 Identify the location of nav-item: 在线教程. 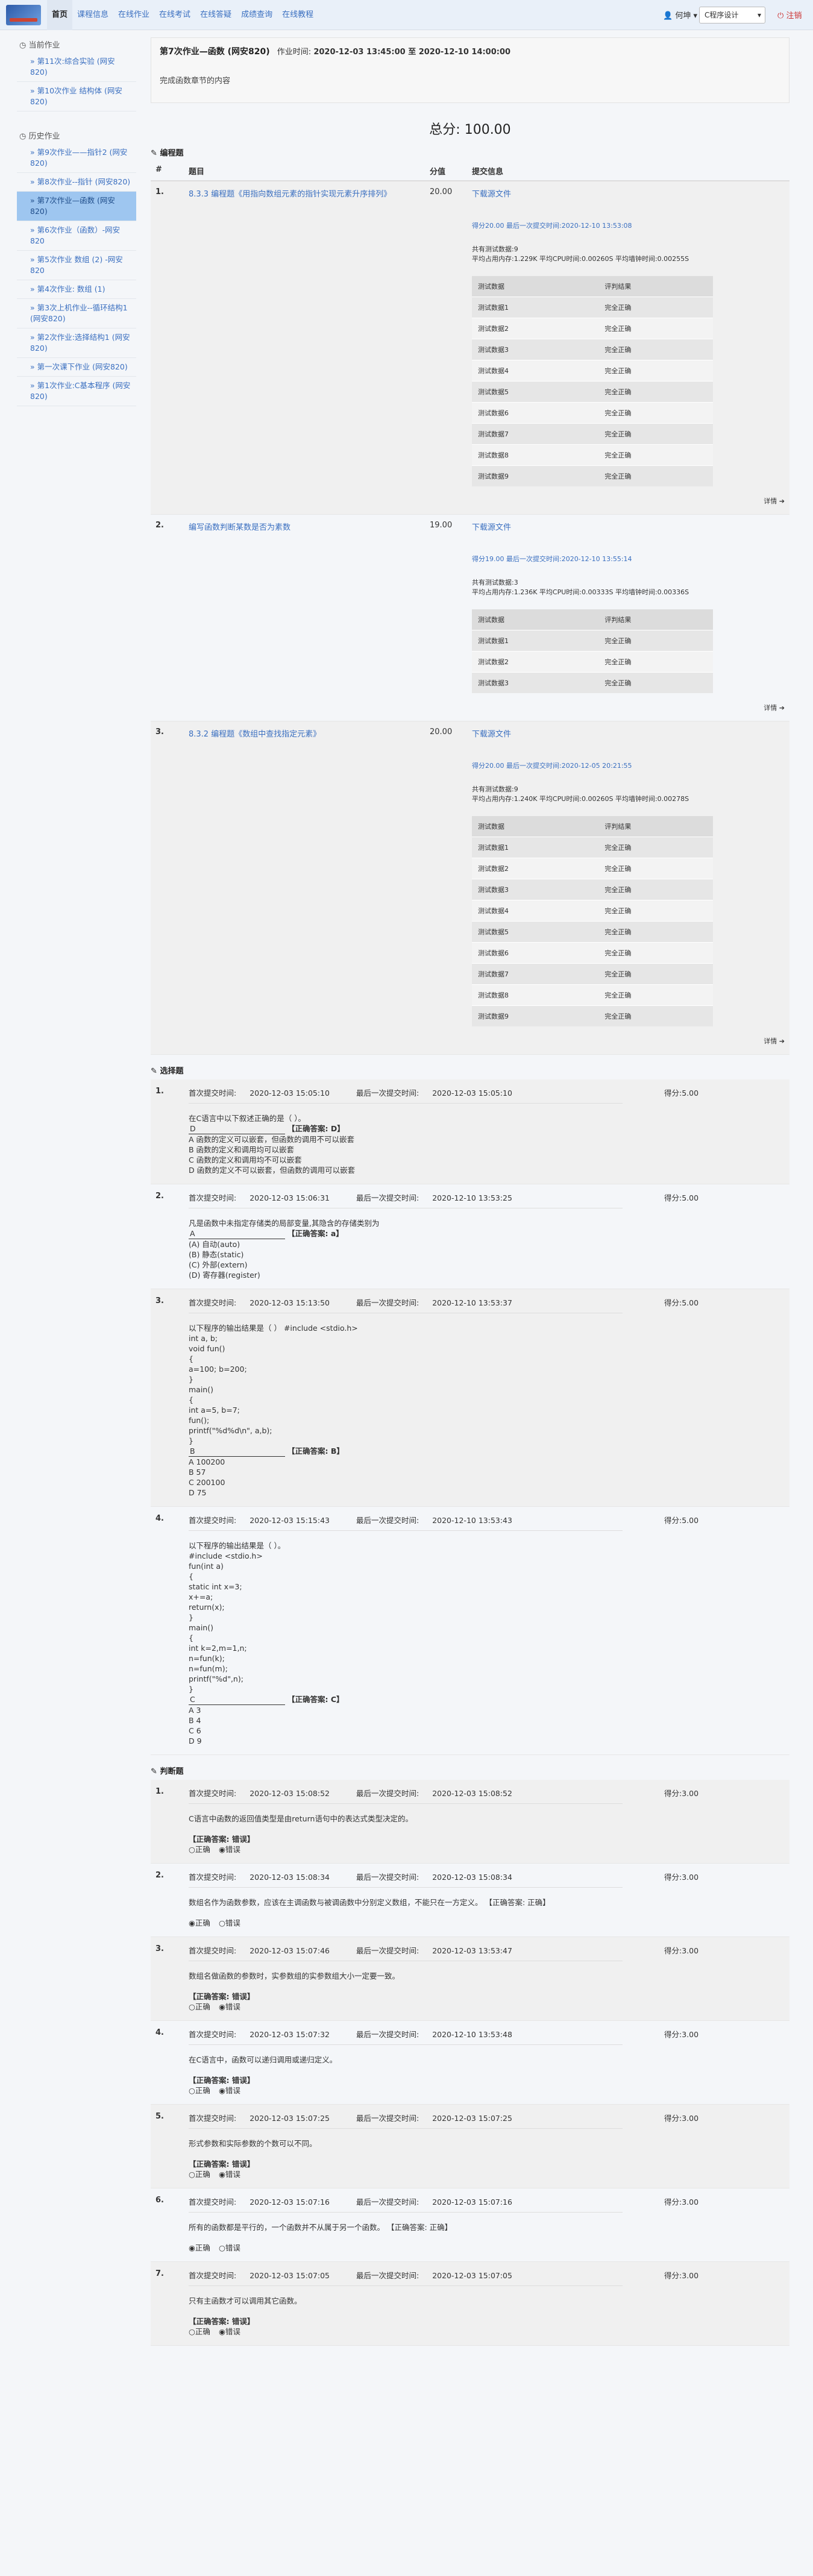
(297, 15).